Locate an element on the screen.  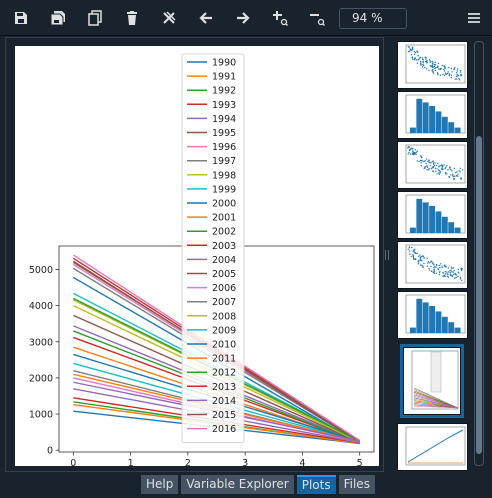
tab-help: Help is located at coordinates (160, 484).